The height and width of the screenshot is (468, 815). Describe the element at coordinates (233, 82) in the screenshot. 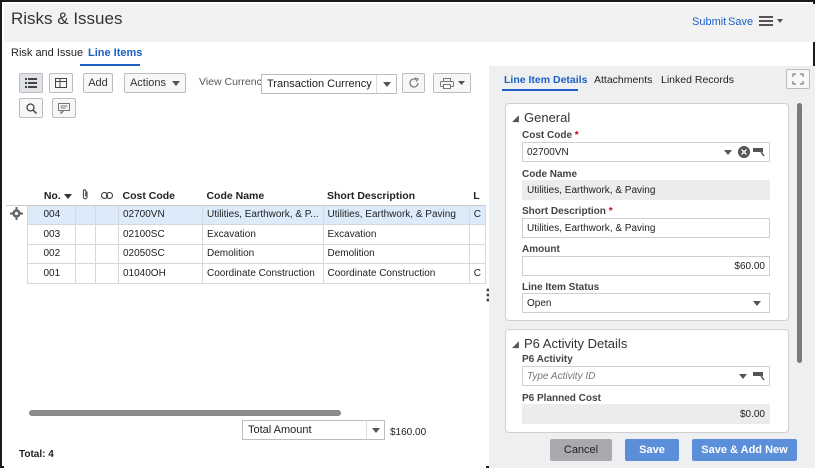

I see `view-currency-label: View Currency` at that location.